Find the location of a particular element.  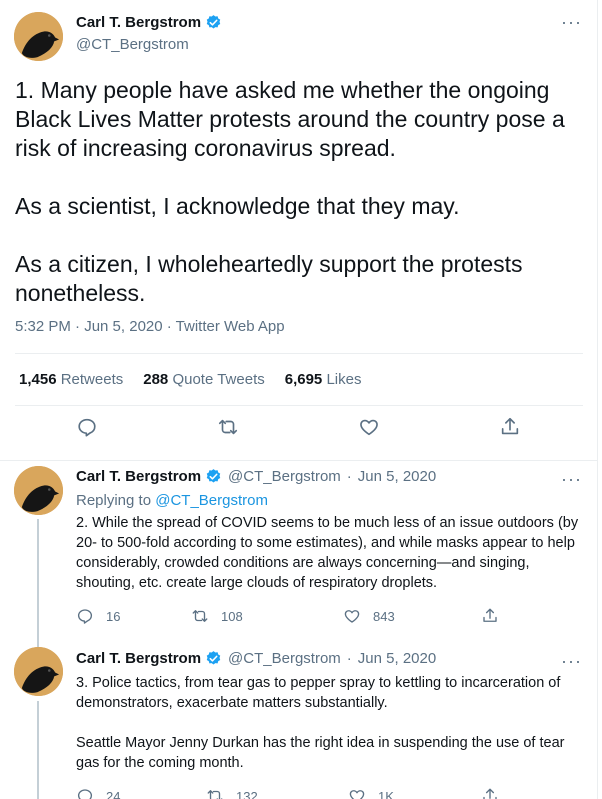

tweet-actions is located at coordinates (299, 430).